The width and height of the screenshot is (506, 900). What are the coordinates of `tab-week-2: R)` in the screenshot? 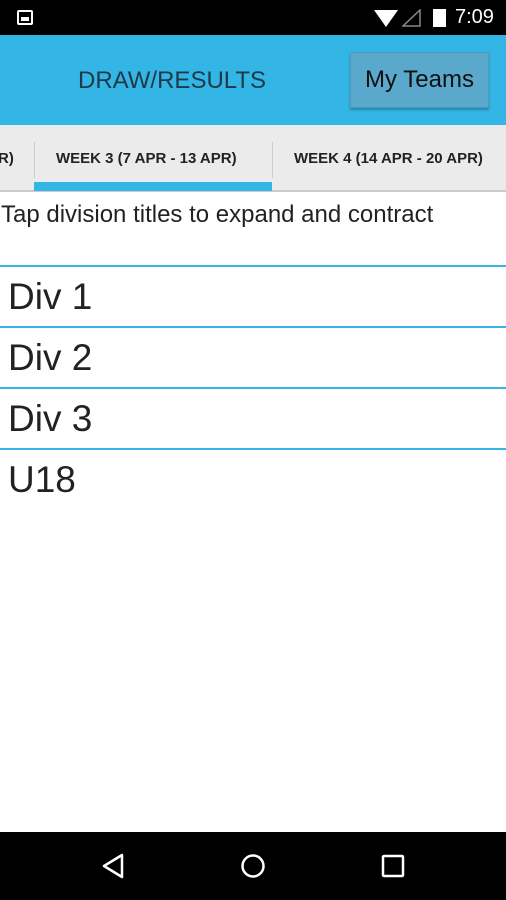 It's located at (7, 157).